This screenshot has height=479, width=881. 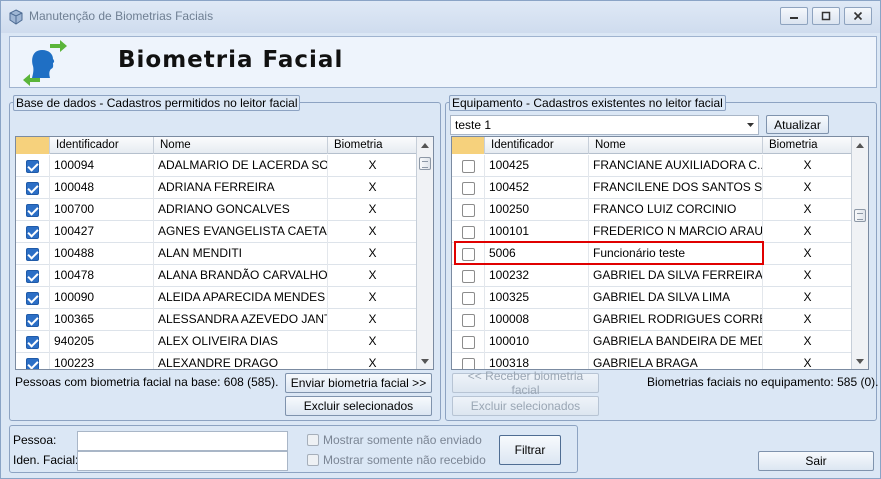 I want to click on table-row: 100700 ADRIANO GONCALVES X, so click(x=217, y=210).